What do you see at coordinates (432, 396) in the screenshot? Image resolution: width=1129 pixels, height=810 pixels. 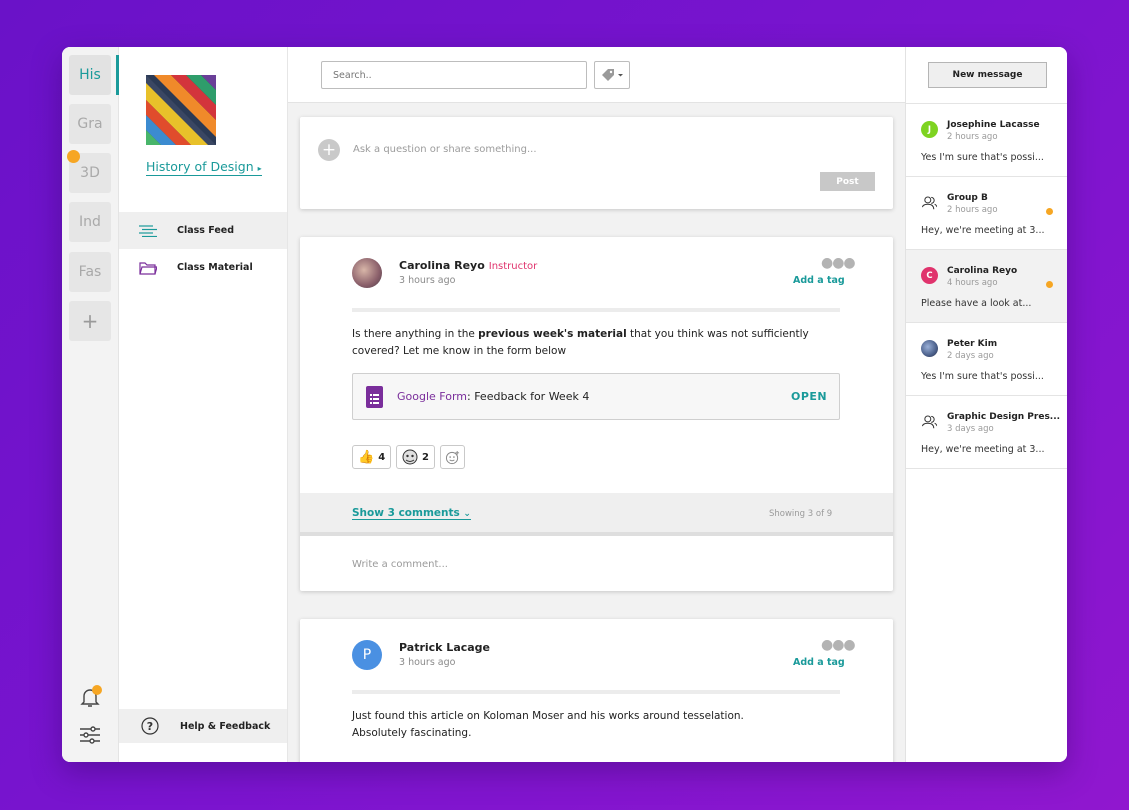 I see `attachment-source: Google Form` at bounding box center [432, 396].